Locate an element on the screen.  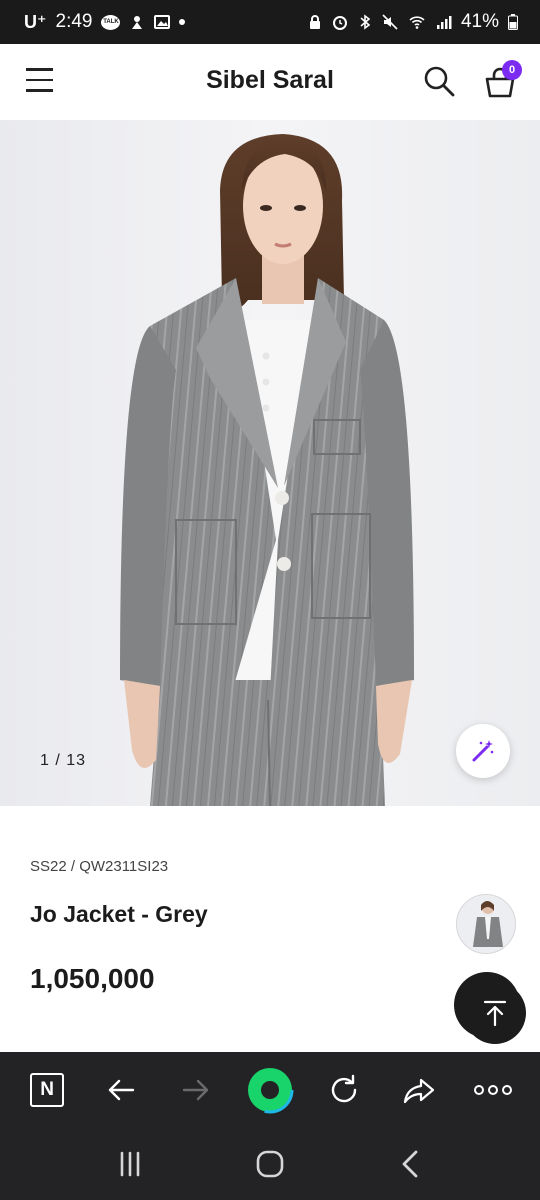
system-back-button is located at coordinates (410, 1164).